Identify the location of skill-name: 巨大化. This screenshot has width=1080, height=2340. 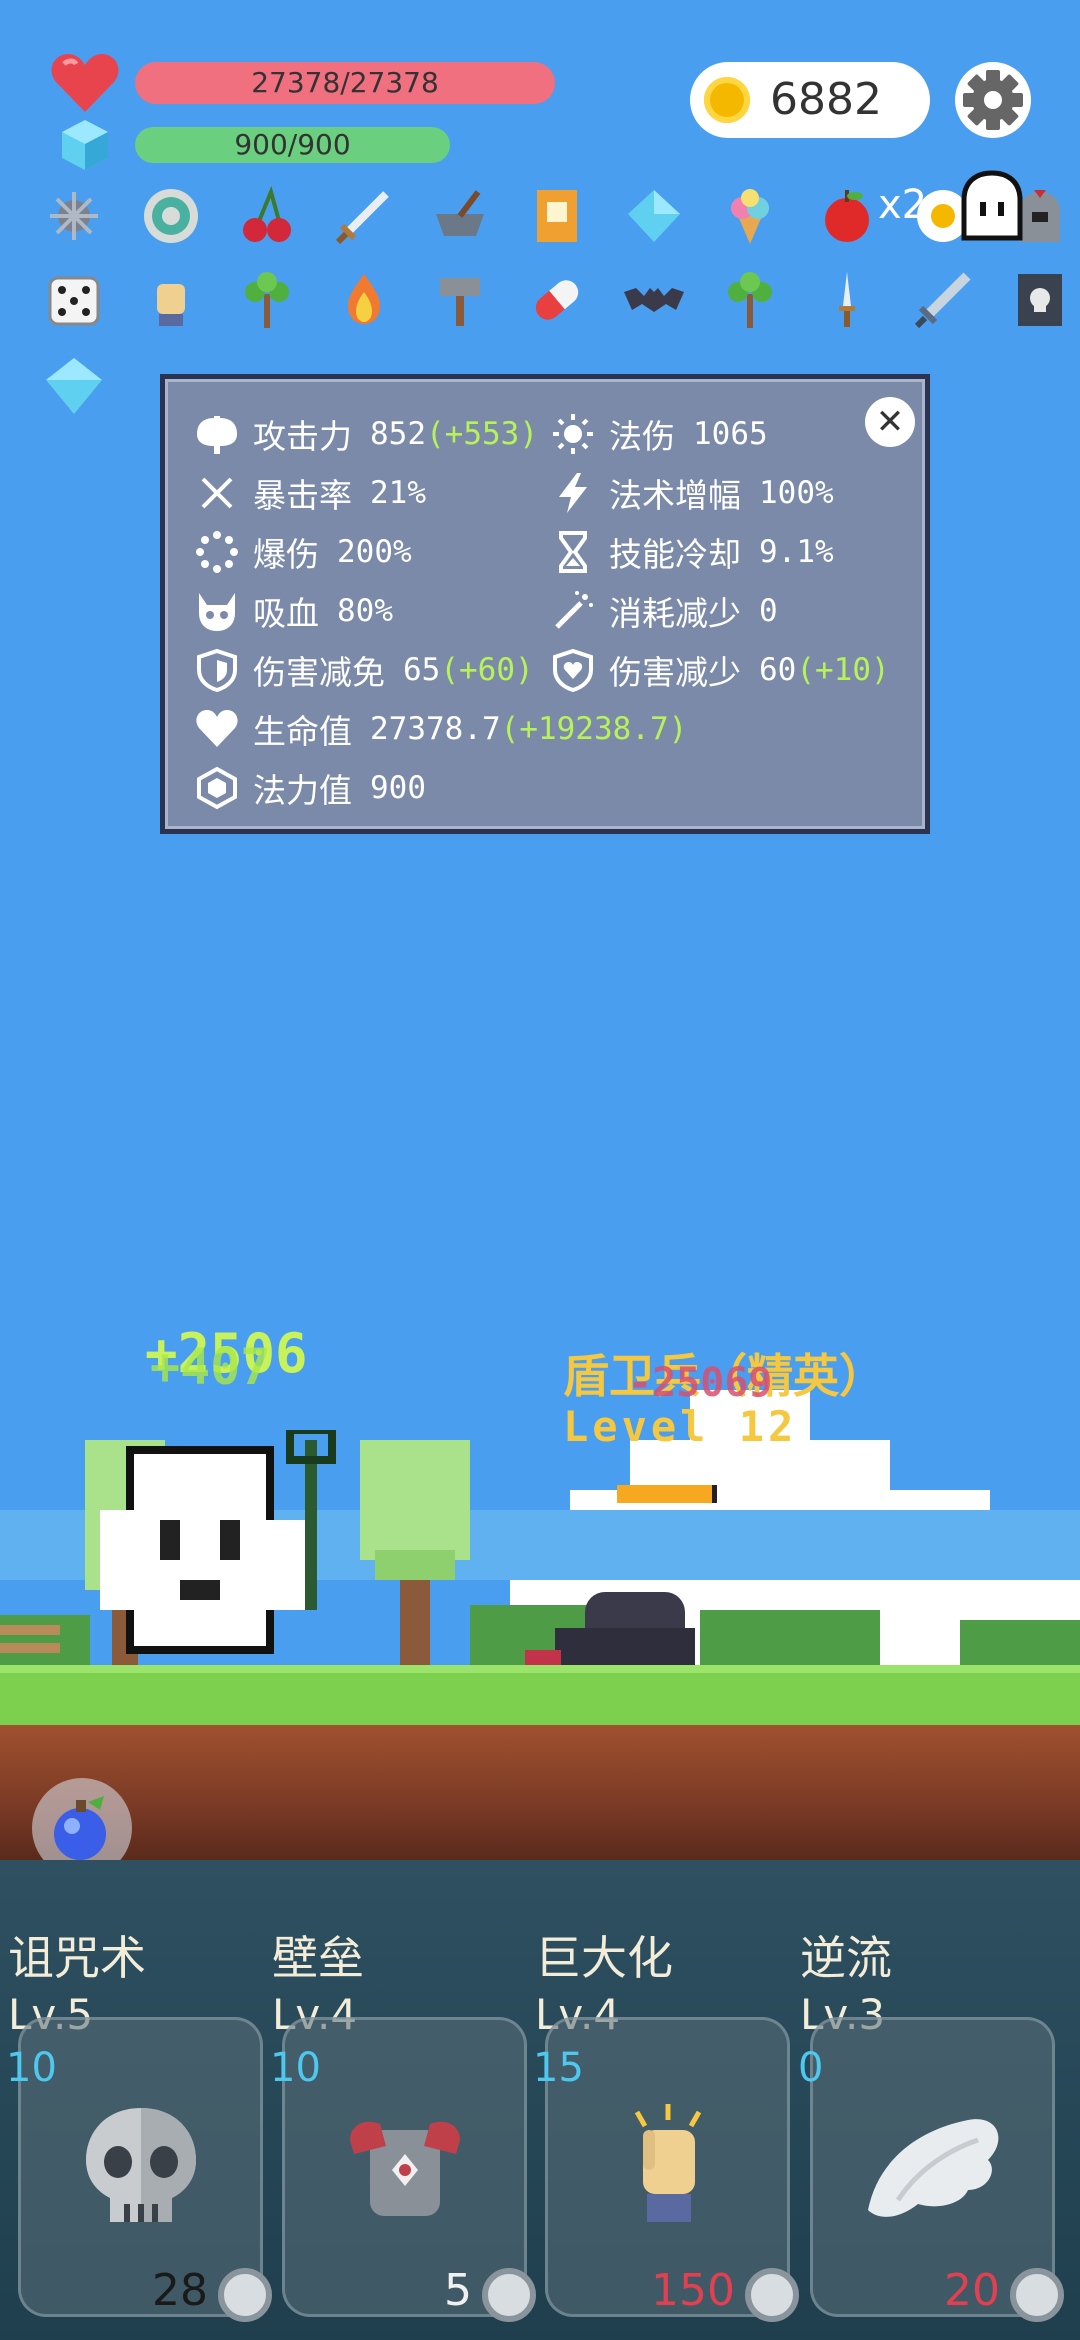
(604, 1958).